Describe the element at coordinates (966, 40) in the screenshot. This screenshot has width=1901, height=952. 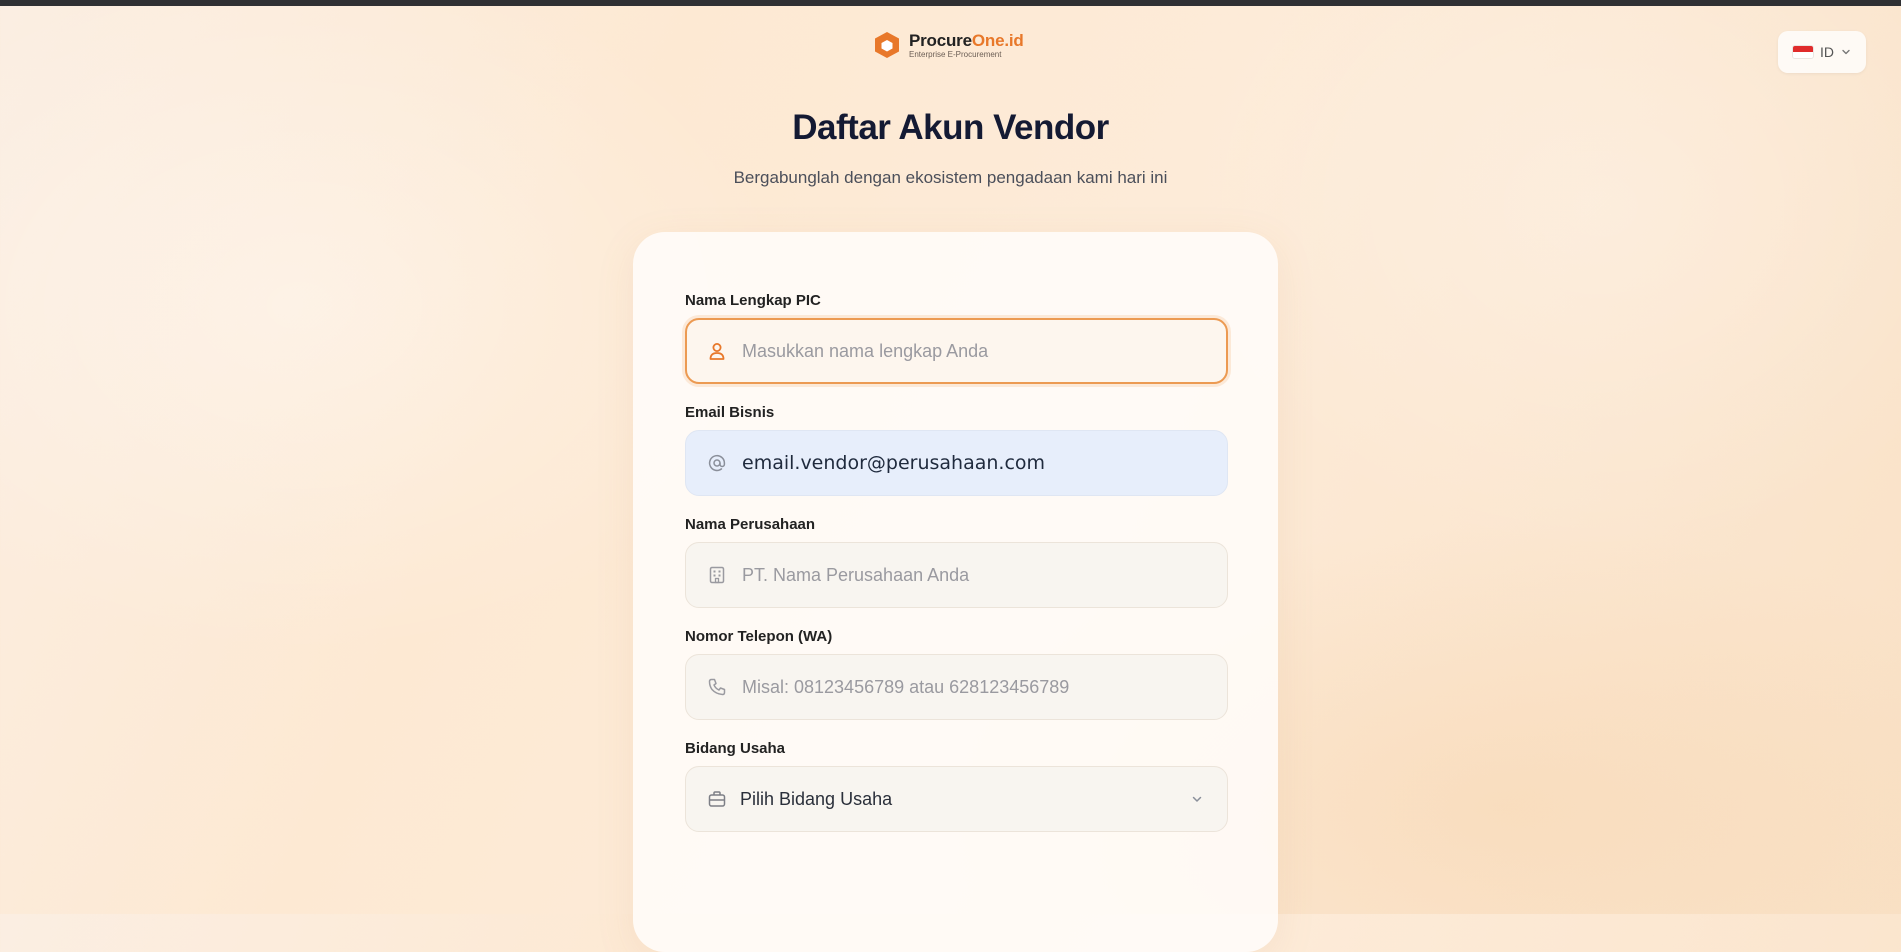
I see `brand-name: ProcureOne.id` at that location.